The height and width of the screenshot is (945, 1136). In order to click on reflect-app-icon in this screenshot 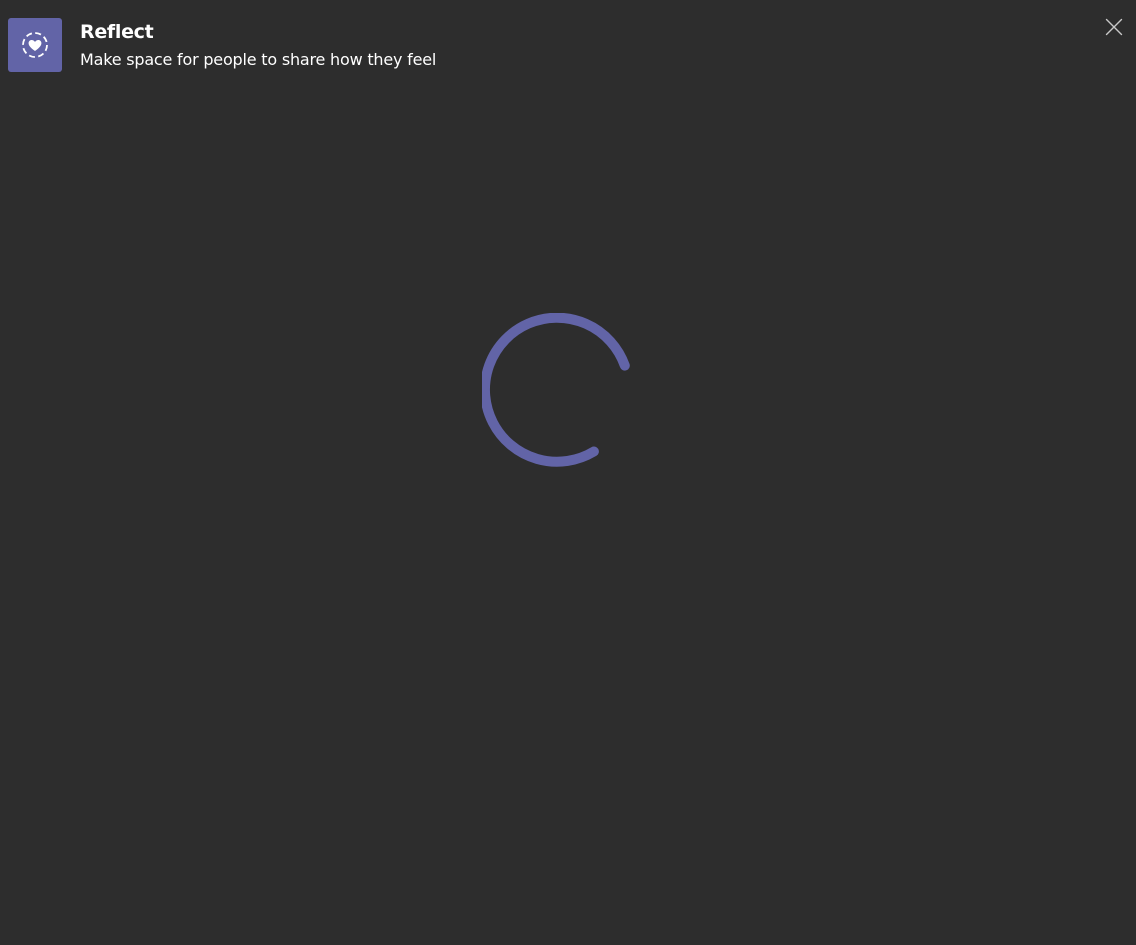, I will do `click(35, 45)`.